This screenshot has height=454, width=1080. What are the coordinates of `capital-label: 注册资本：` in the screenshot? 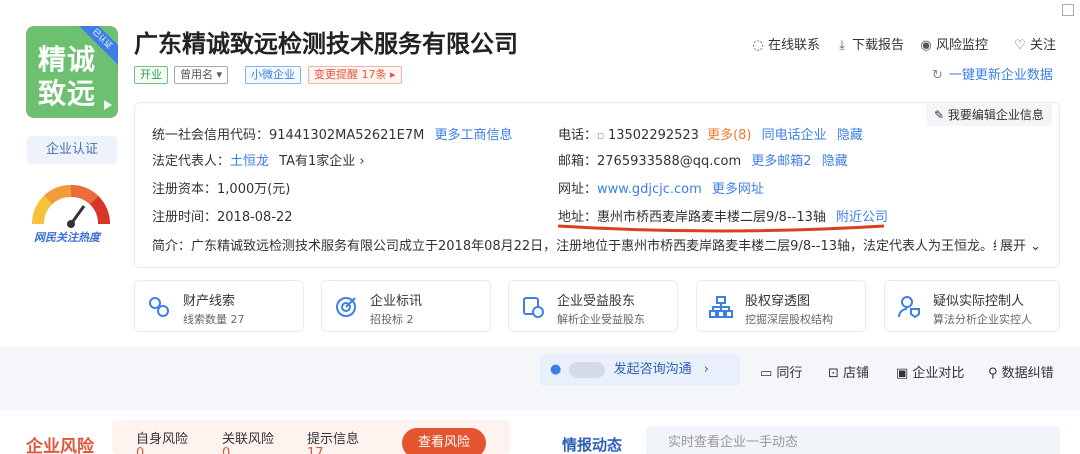 It's located at (185, 189).